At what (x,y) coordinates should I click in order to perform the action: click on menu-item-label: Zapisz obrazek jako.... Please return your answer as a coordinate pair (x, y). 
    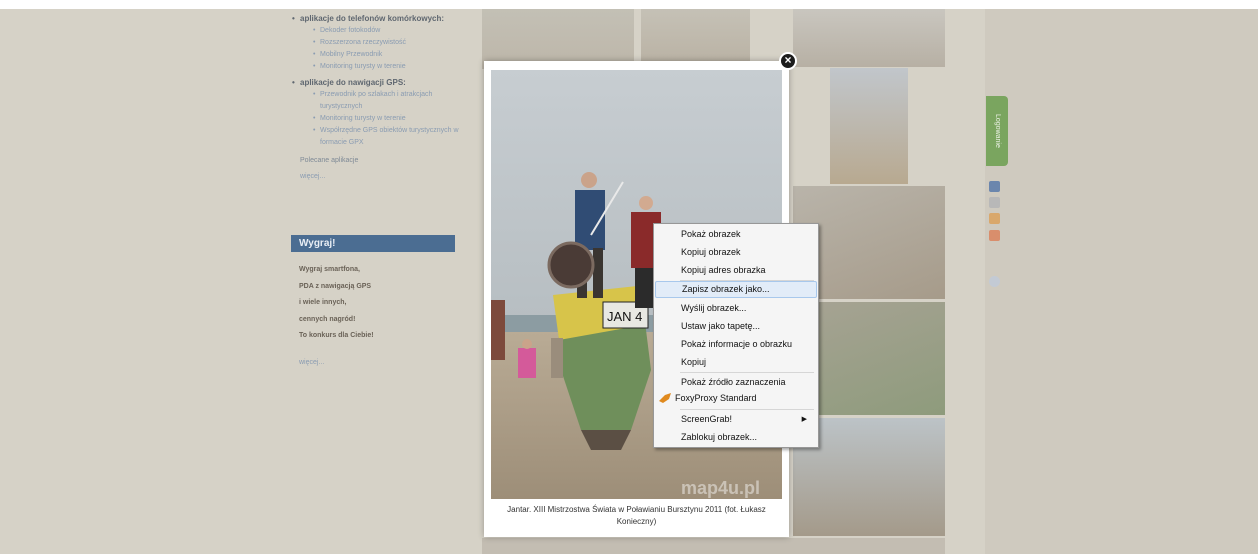
    Looking at the image, I should click on (726, 289).